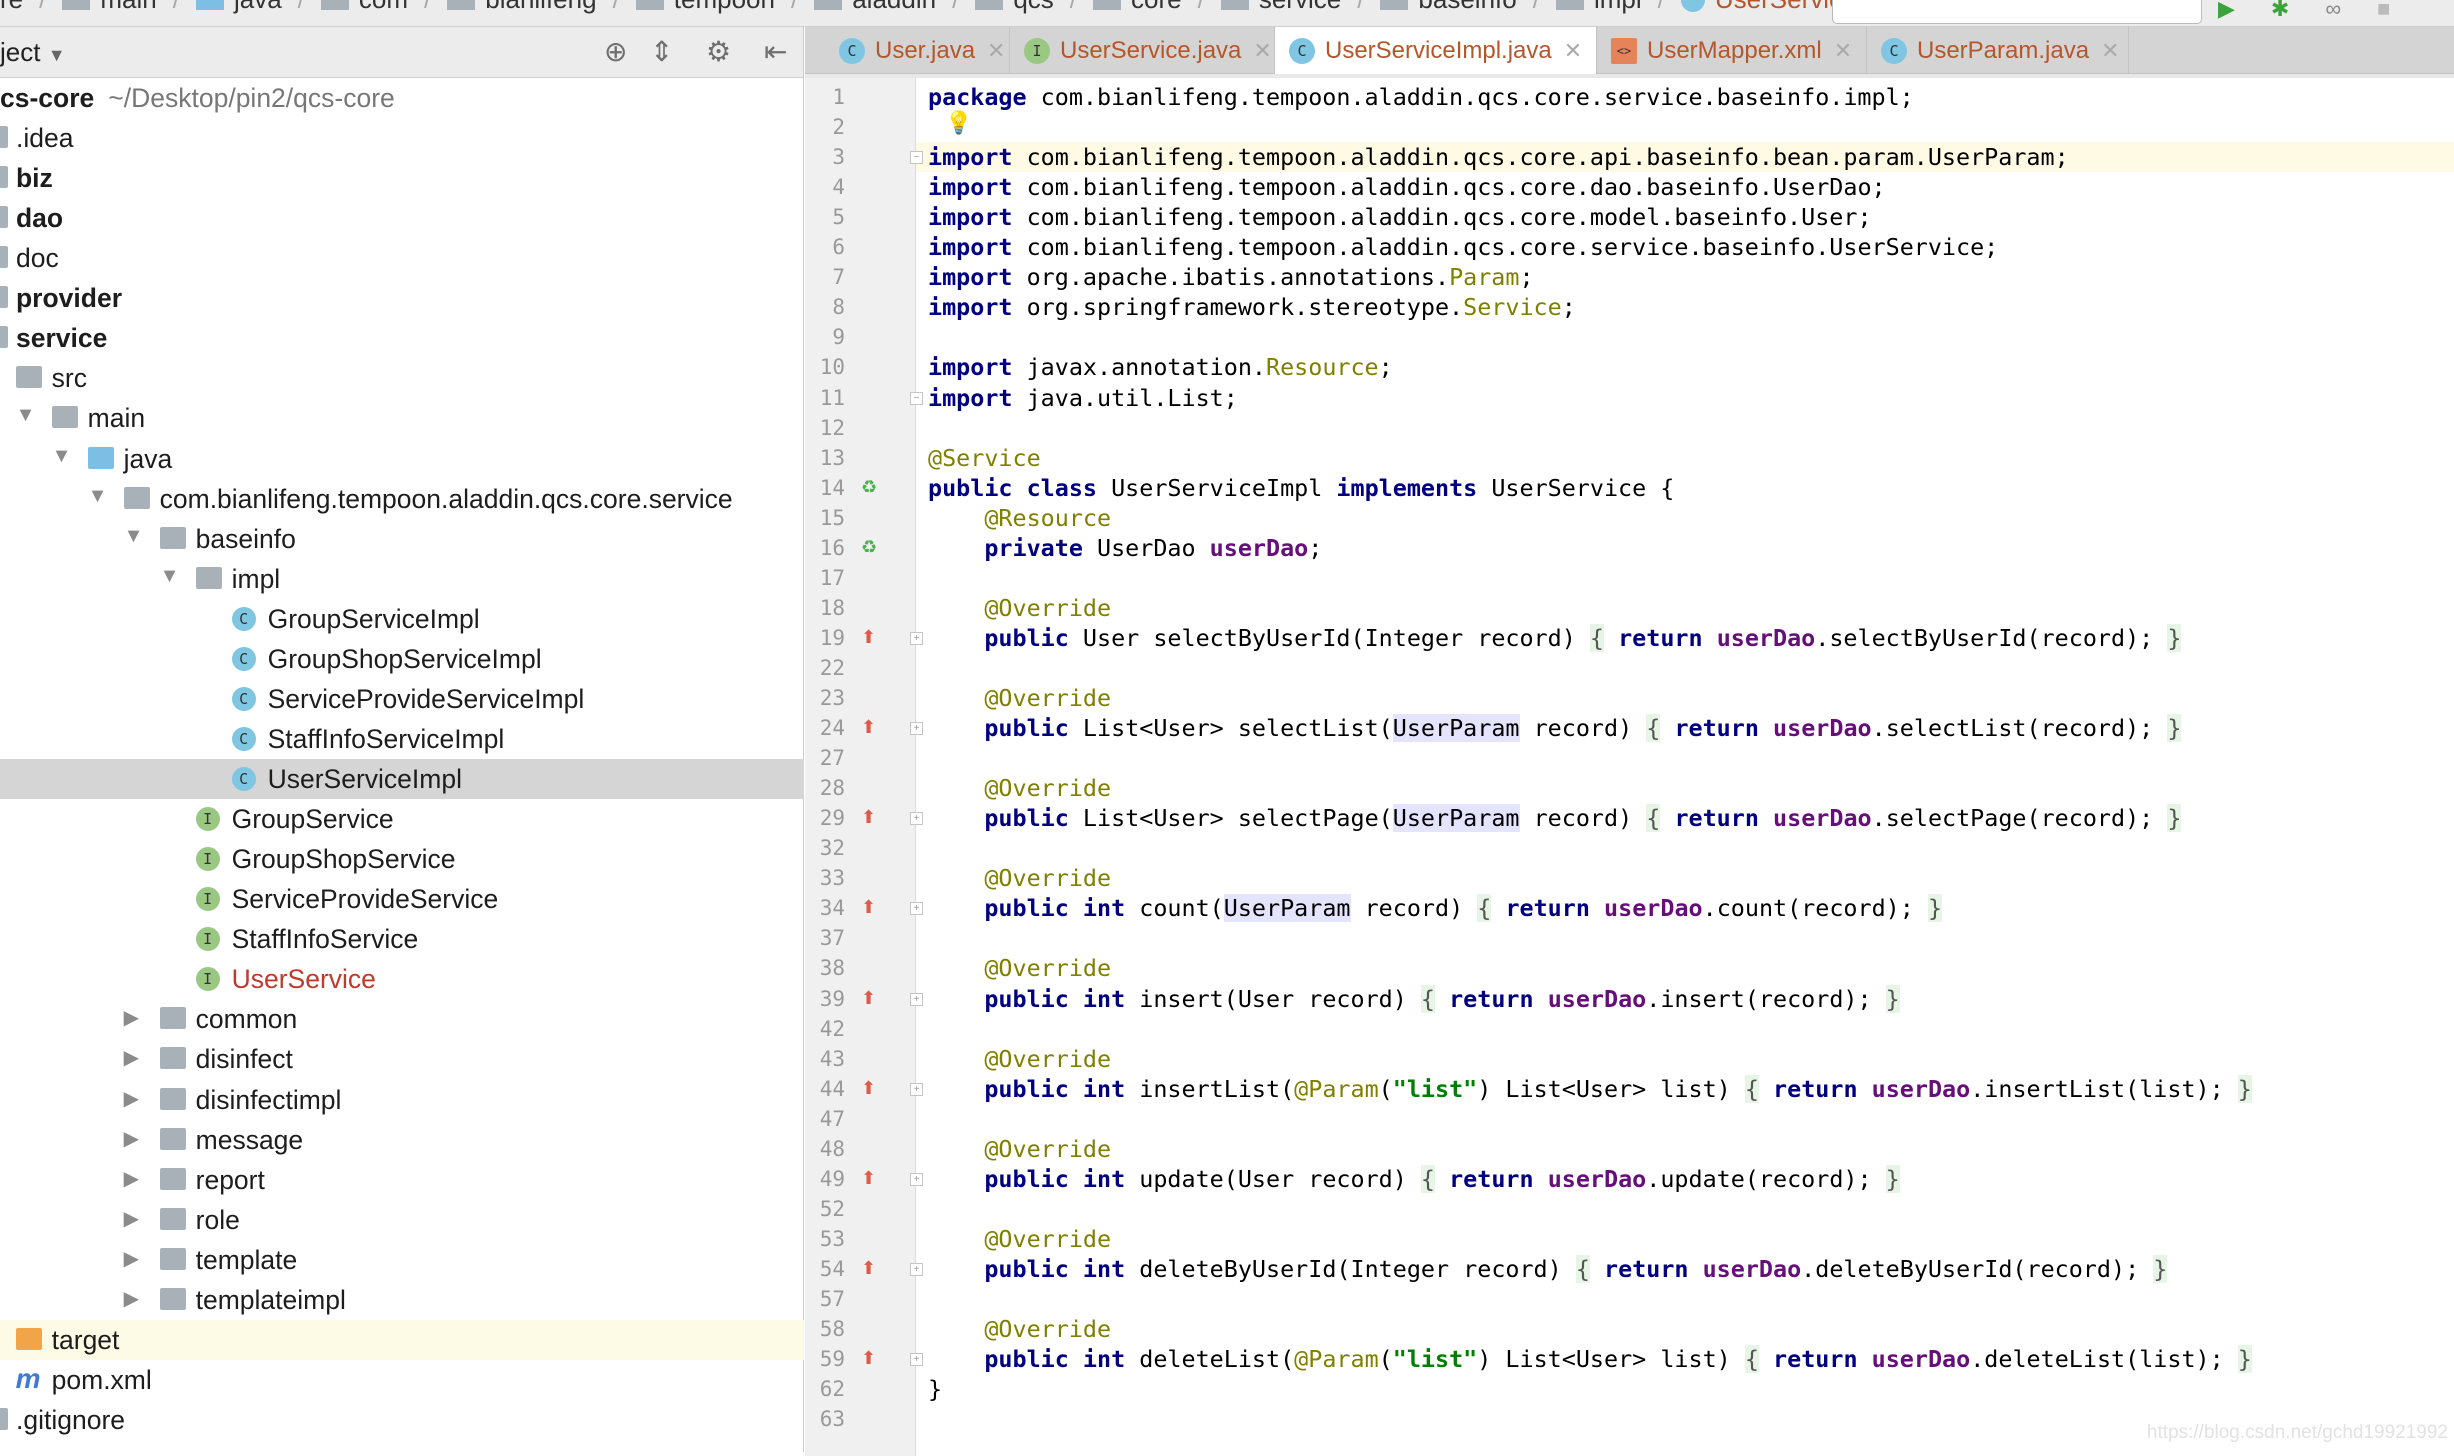 Image resolution: width=2454 pixels, height=1456 pixels. I want to click on tree-item: I GroupShopService, so click(402, 859).